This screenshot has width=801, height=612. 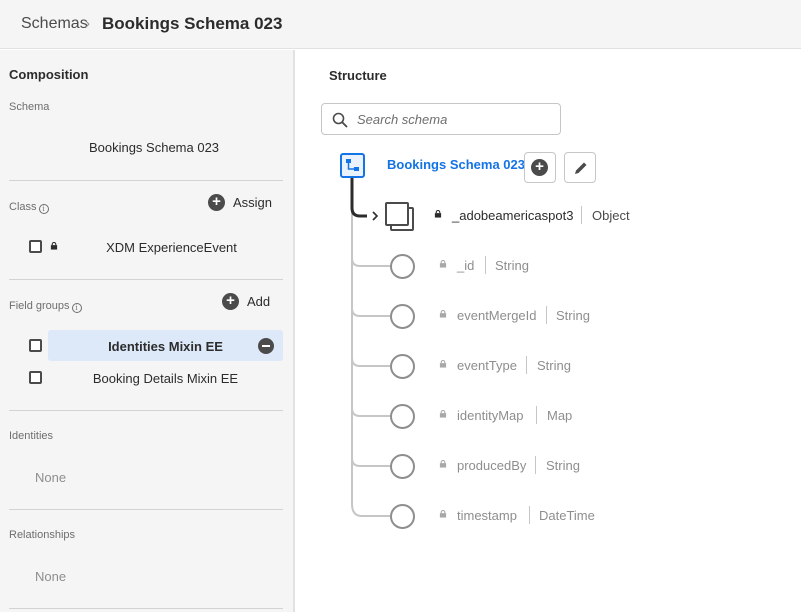 What do you see at coordinates (487, 365) in the screenshot?
I see `field-name: eventType` at bounding box center [487, 365].